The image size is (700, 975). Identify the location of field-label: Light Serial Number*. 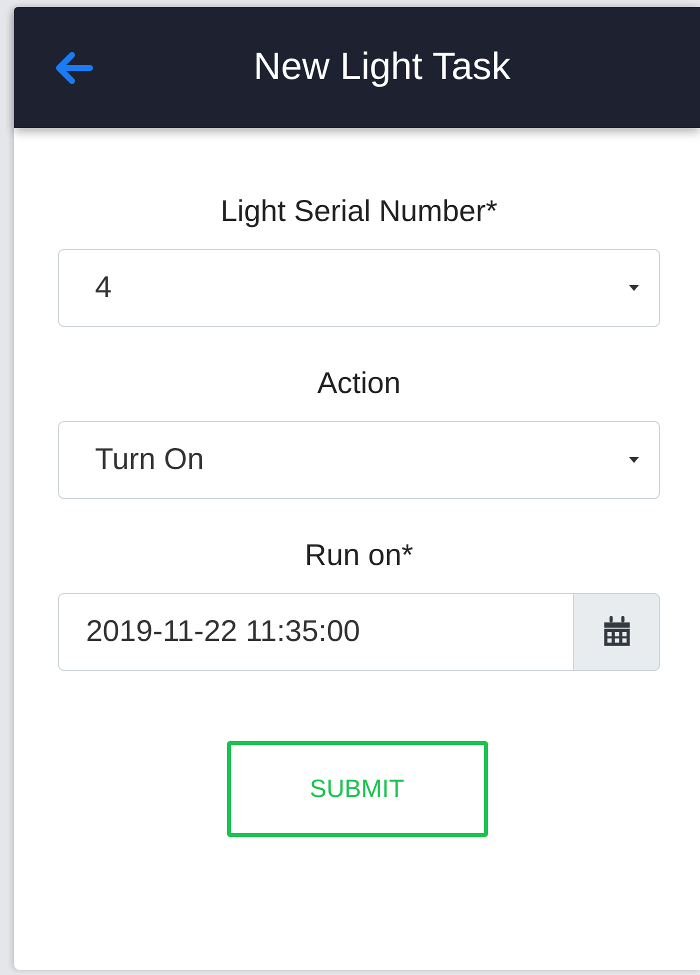
(359, 212).